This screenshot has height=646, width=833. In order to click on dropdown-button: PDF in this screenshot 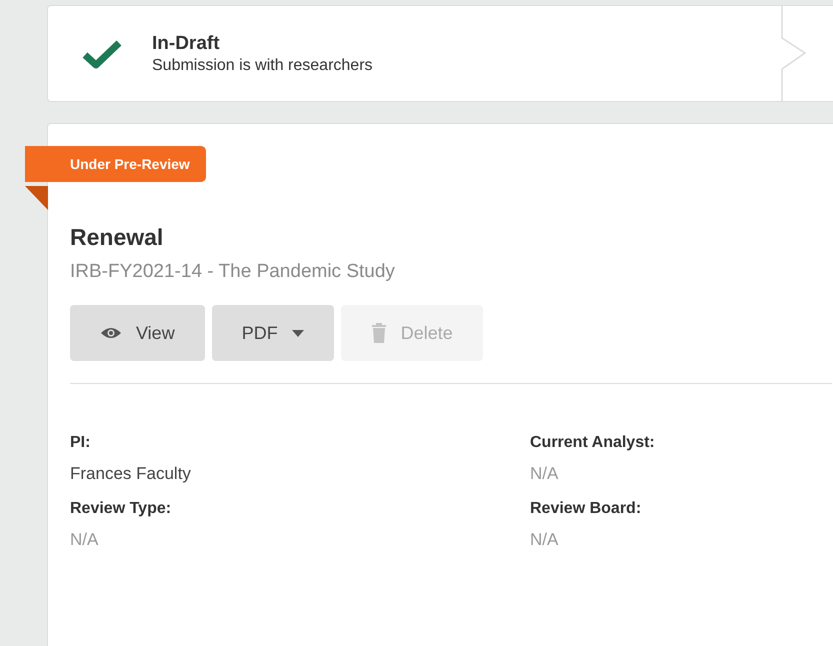, I will do `click(273, 333)`.